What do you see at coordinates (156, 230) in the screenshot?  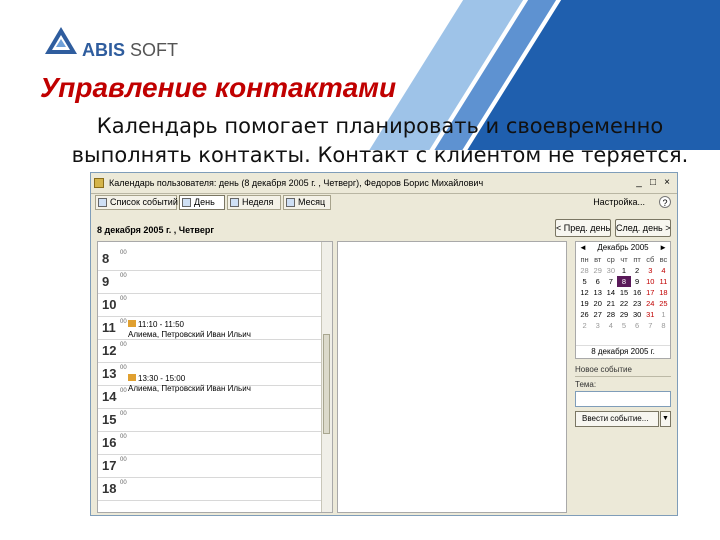 I see `current-date-heading: 8 декабря 2005 г. , Четверг` at bounding box center [156, 230].